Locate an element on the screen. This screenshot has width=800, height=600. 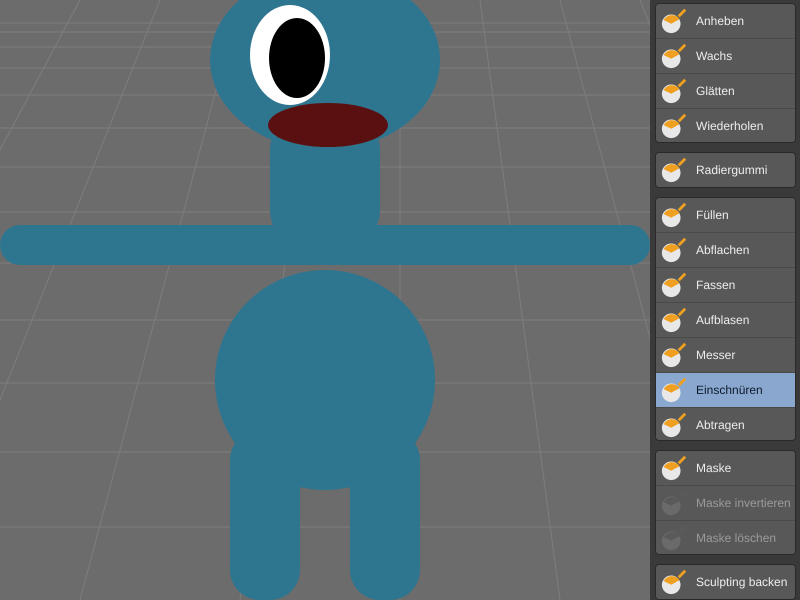
tool-item: Abtragen is located at coordinates (725, 423).